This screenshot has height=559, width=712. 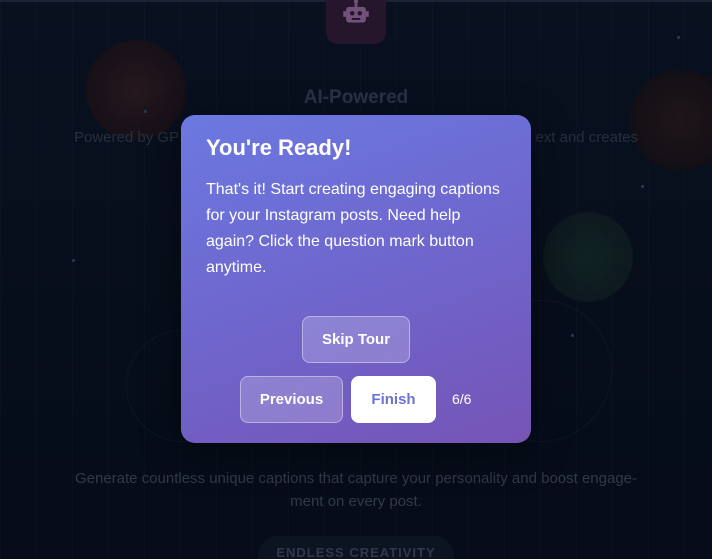 What do you see at coordinates (462, 399) in the screenshot?
I see `step-counter: 6/6` at bounding box center [462, 399].